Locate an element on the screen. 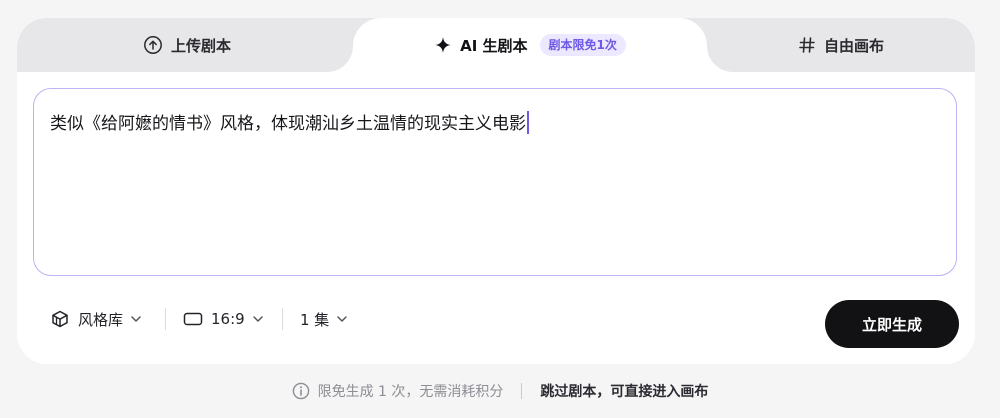 Image resolution: width=1000 pixels, height=418 pixels. episode-count-label: 1 集 is located at coordinates (315, 319).